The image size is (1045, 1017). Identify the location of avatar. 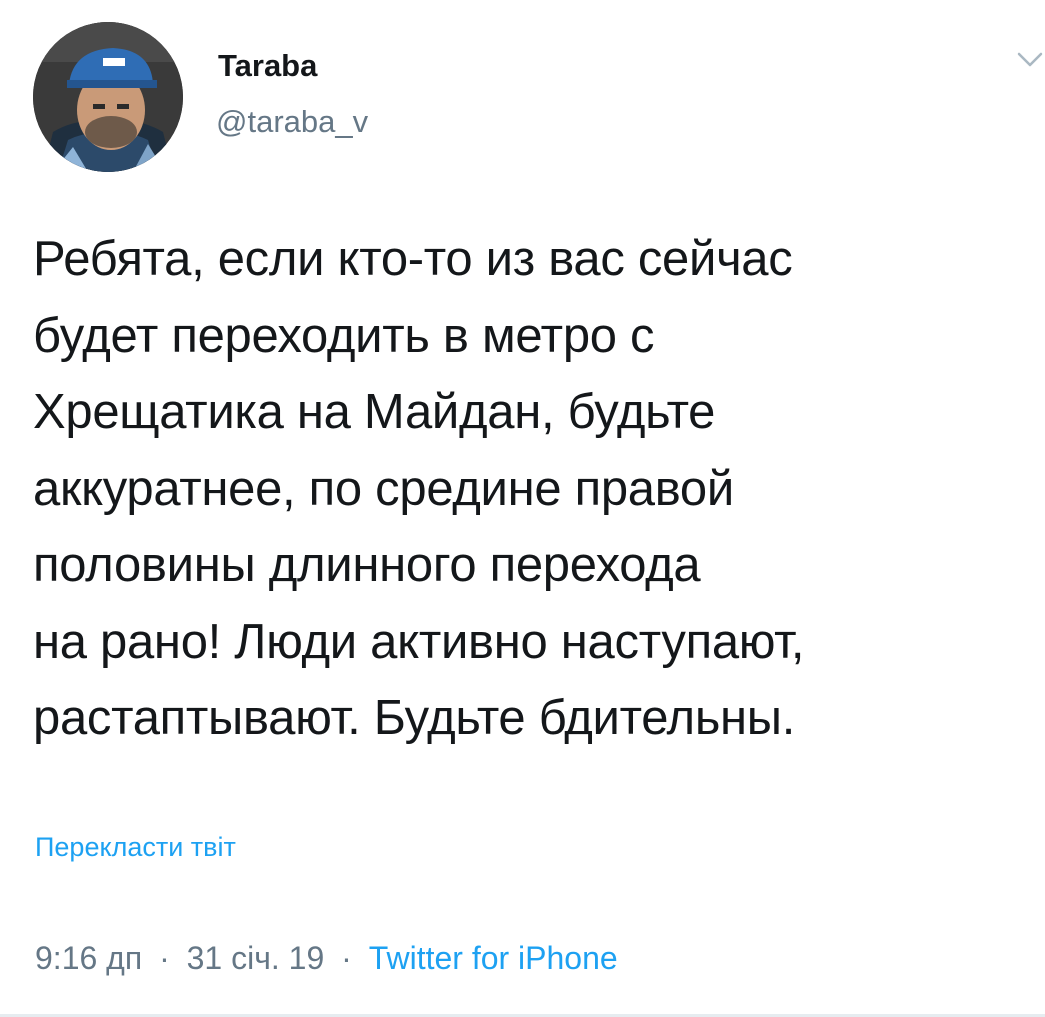
(108, 97).